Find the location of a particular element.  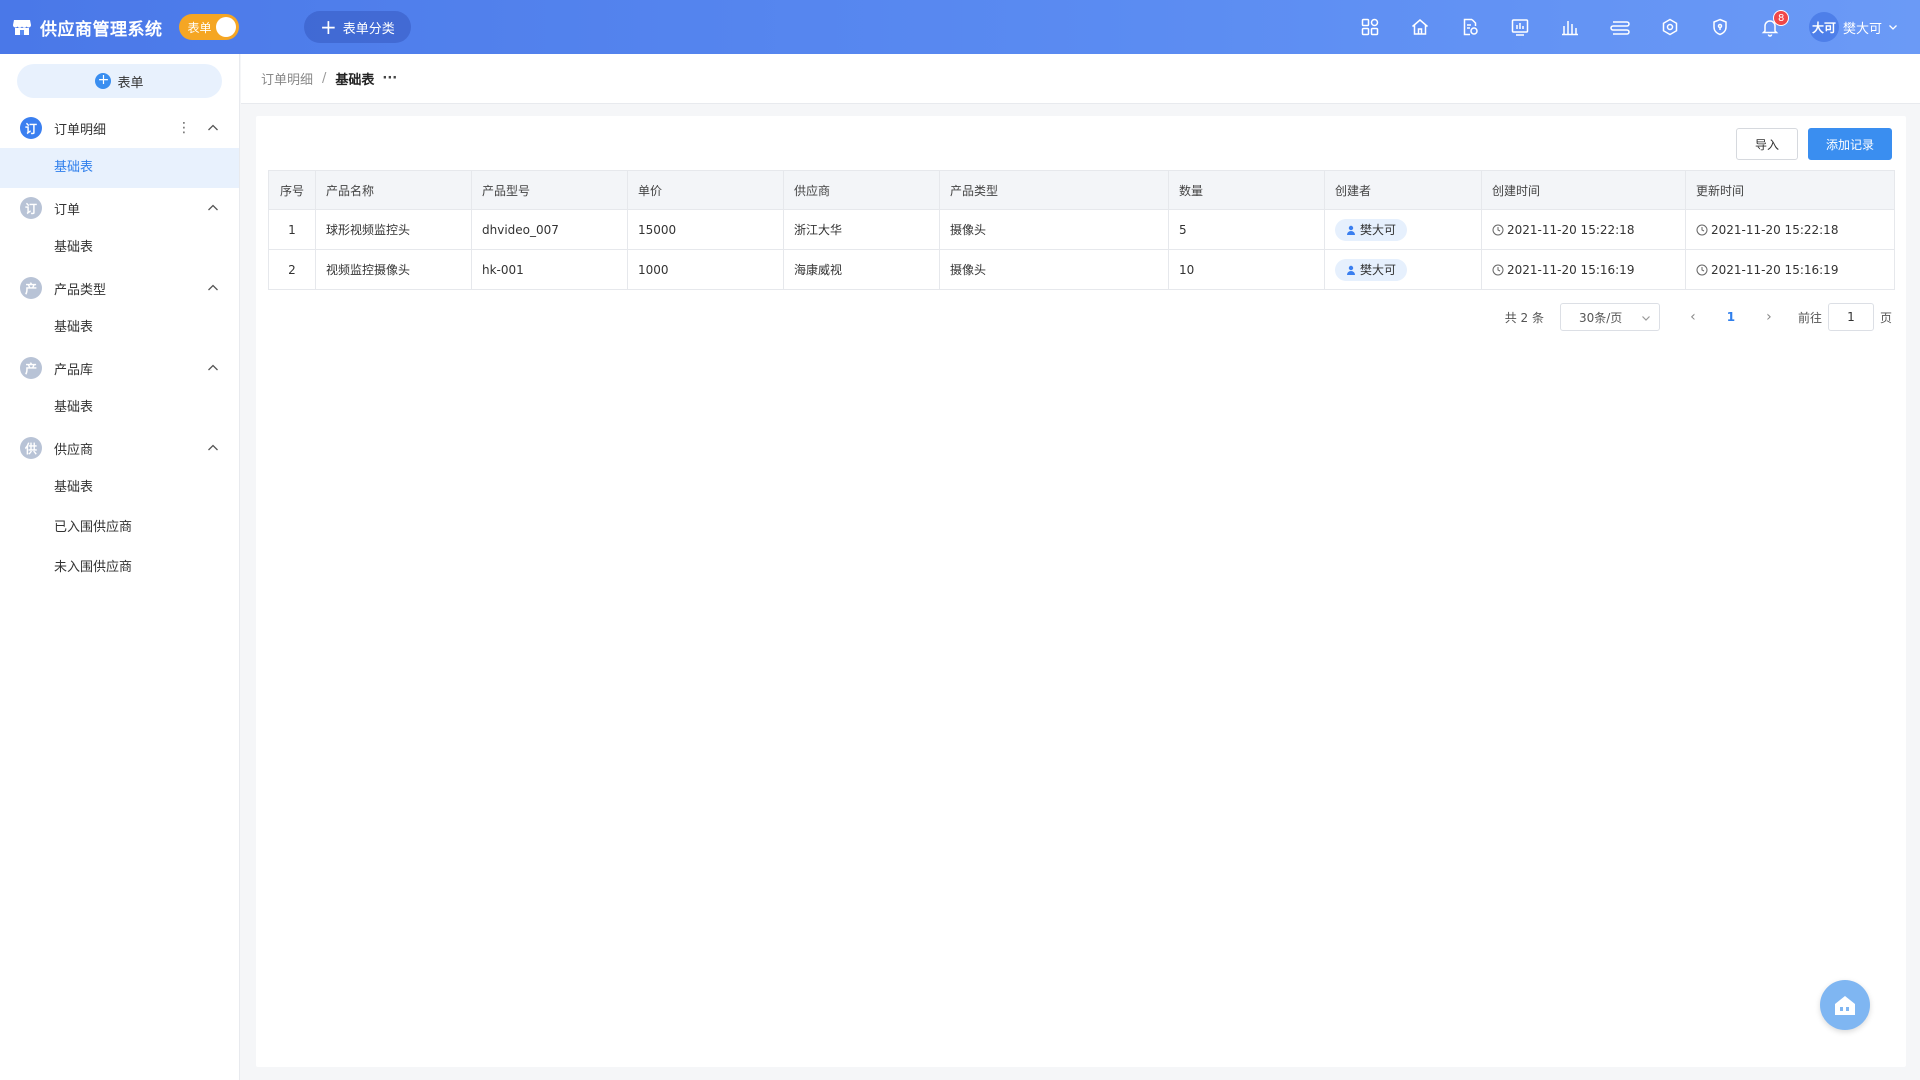

sidebar-group-order: 订 订单 is located at coordinates (119, 208).